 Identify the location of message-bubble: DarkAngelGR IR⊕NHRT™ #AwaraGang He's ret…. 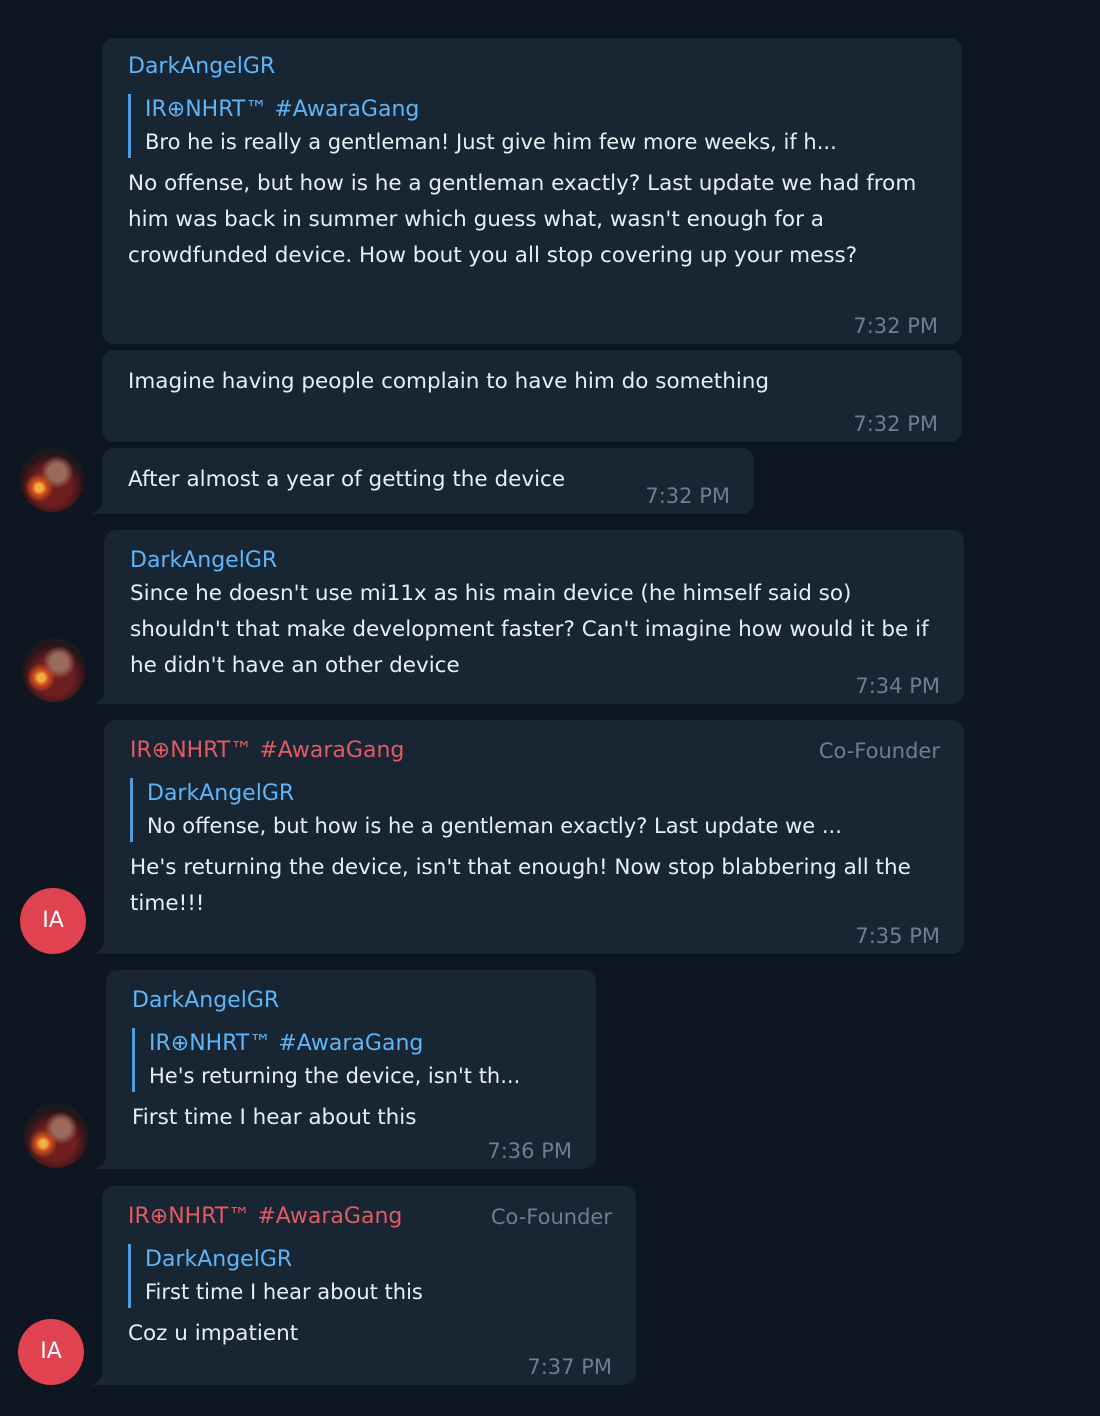
(344, 1069).